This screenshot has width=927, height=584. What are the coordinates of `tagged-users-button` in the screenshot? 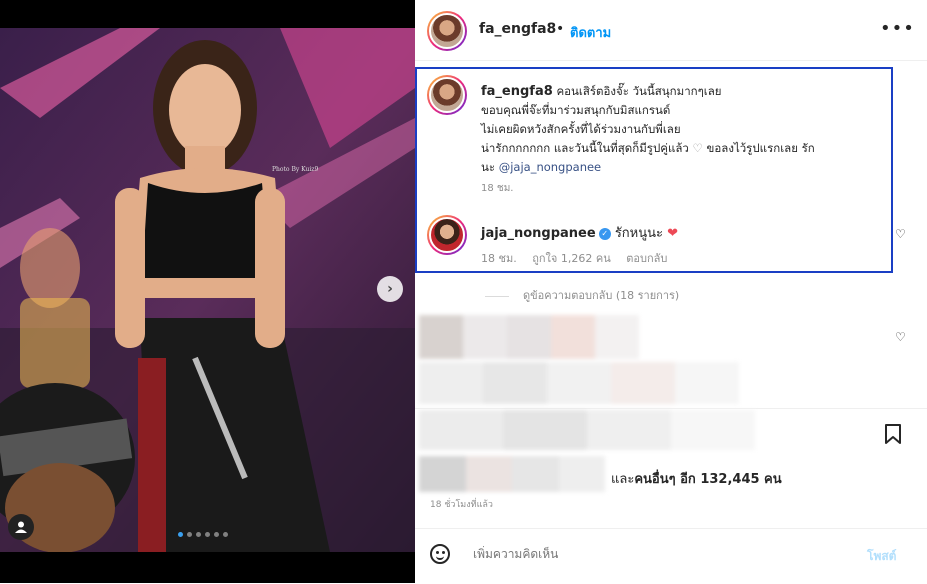 It's located at (21, 527).